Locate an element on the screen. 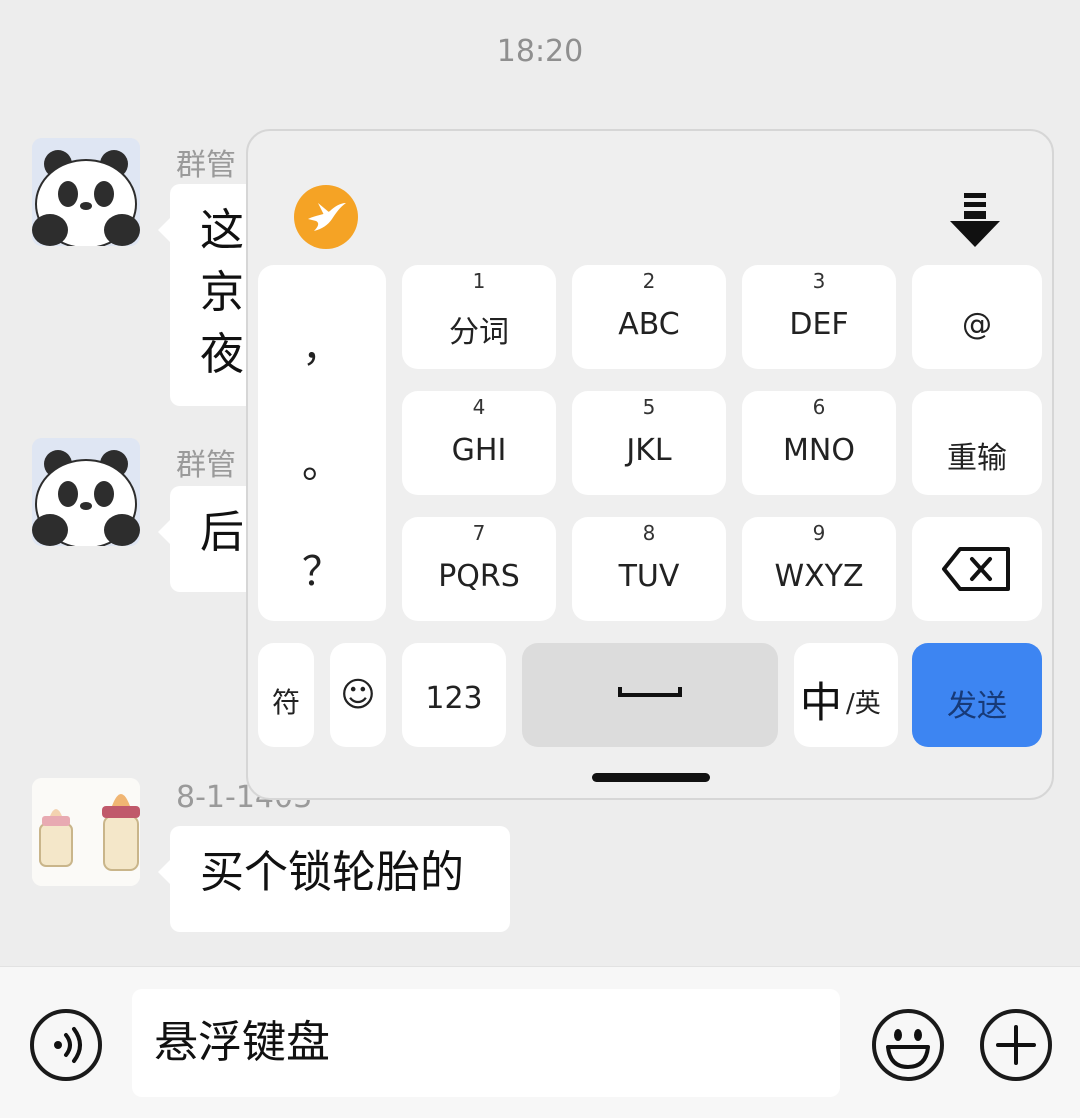 The width and height of the screenshot is (1080, 1118). key-label: @ is located at coordinates (977, 324).